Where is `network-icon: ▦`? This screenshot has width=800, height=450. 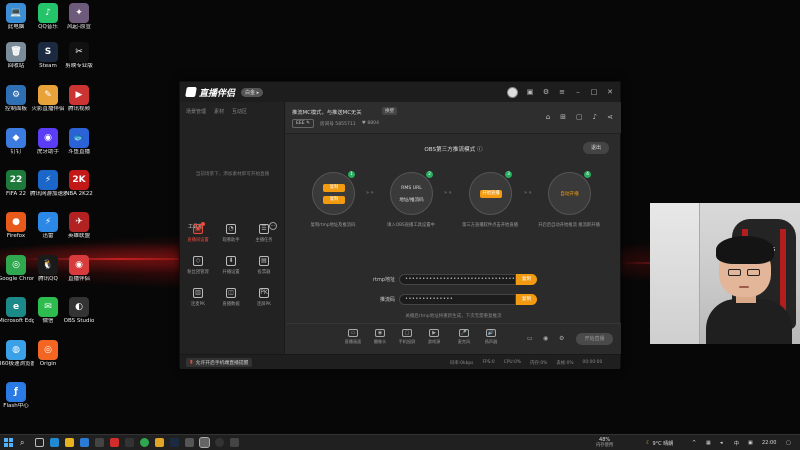
network-icon: ▦ is located at coordinates (708, 442).